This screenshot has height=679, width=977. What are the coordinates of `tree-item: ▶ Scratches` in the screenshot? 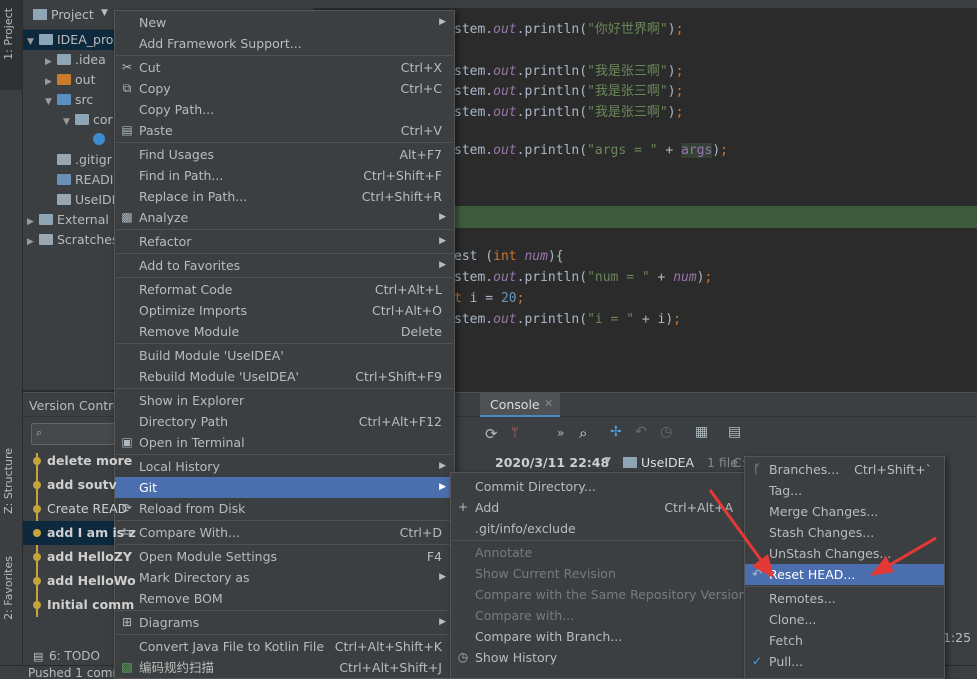 It's located at (69, 240).